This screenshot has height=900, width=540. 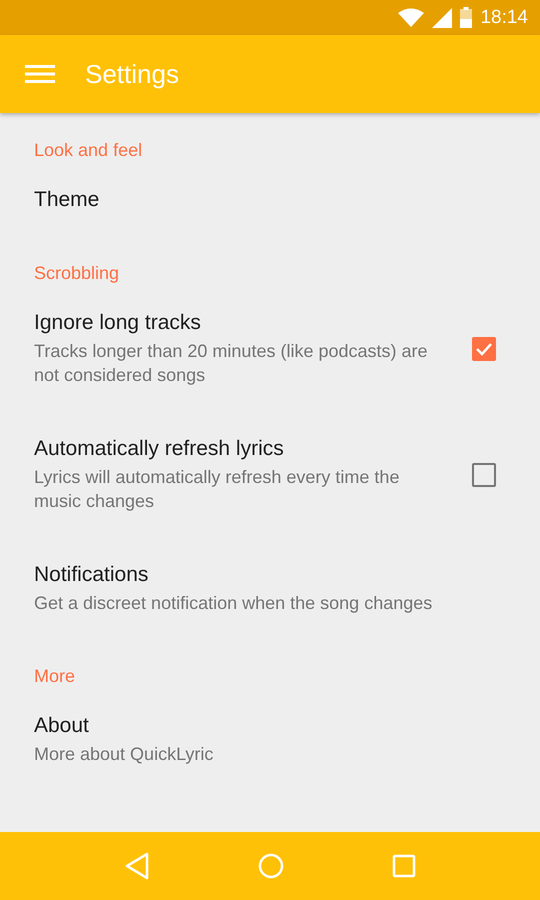 What do you see at coordinates (77, 273) in the screenshot?
I see `section-header: Scrobbling` at bounding box center [77, 273].